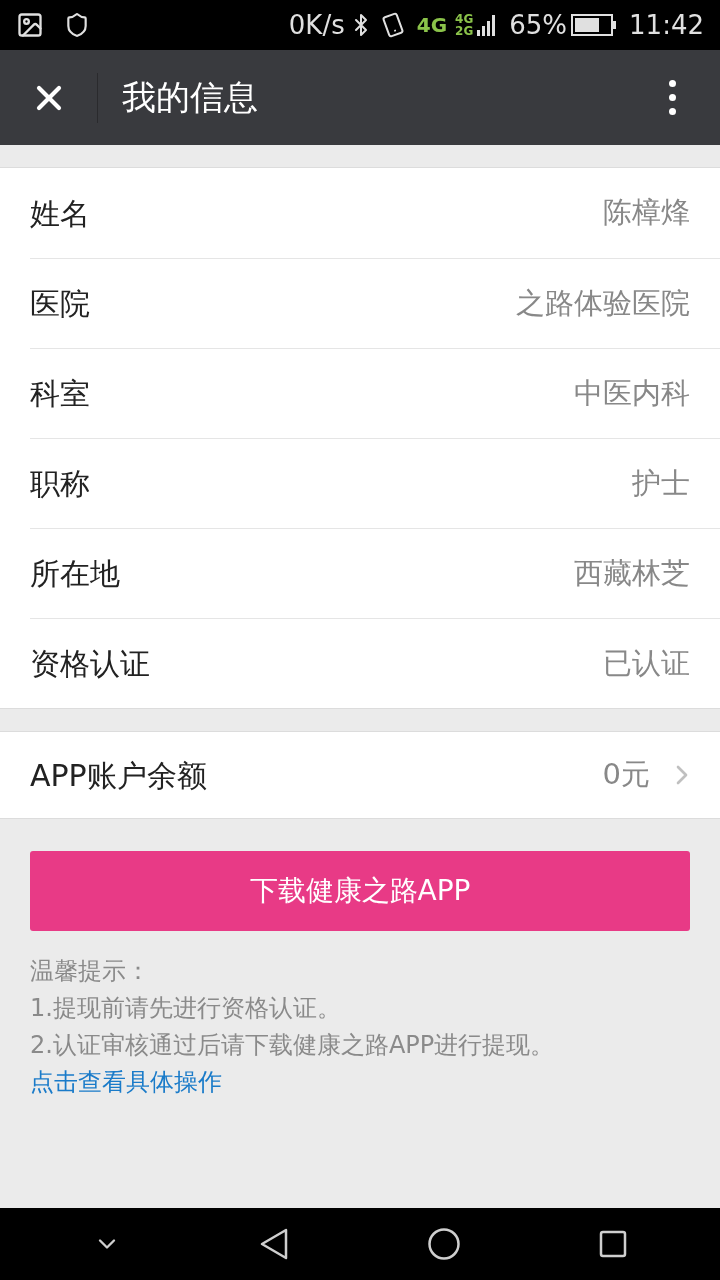 This screenshot has height=1280, width=720. I want to click on signal-icon, so click(487, 25).